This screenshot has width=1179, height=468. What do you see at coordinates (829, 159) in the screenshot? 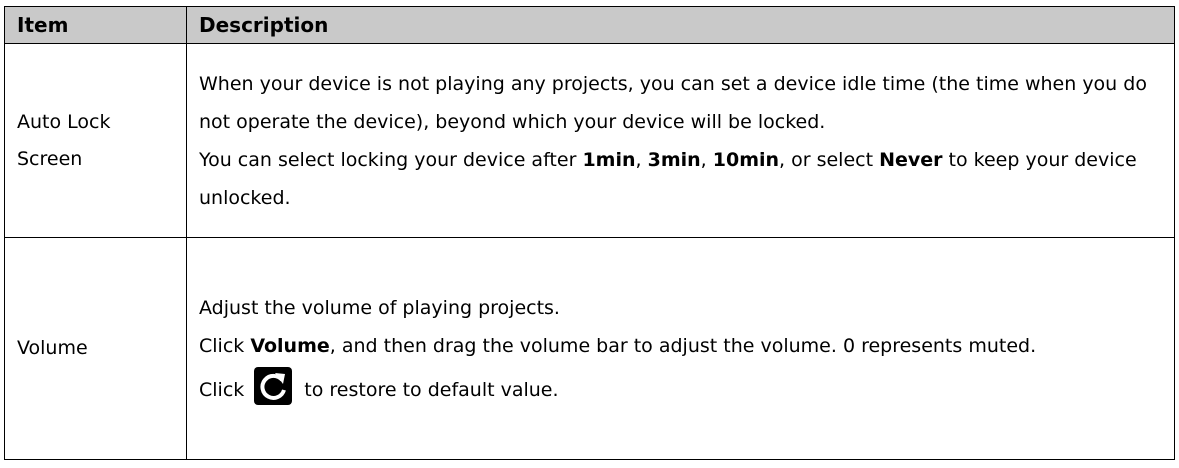
I see `options-separator-3: , or select` at bounding box center [829, 159].